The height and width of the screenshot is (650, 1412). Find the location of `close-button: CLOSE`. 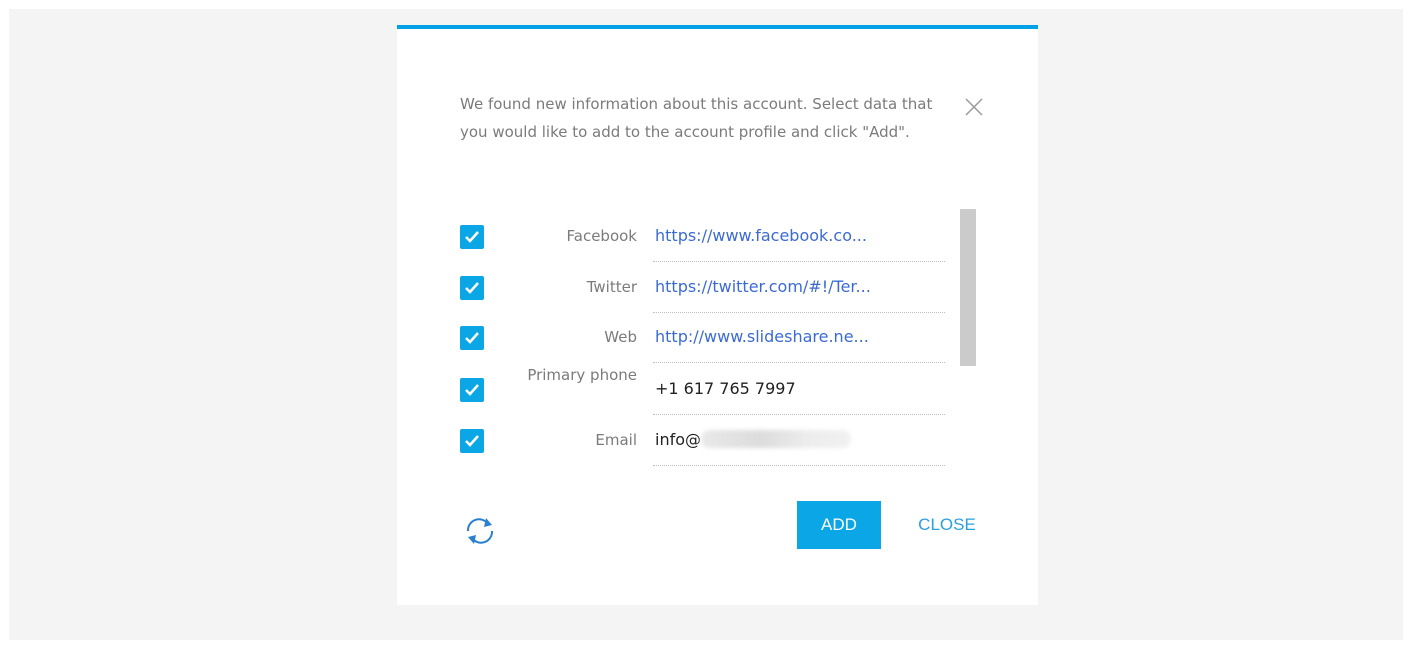

close-button: CLOSE is located at coordinates (947, 525).